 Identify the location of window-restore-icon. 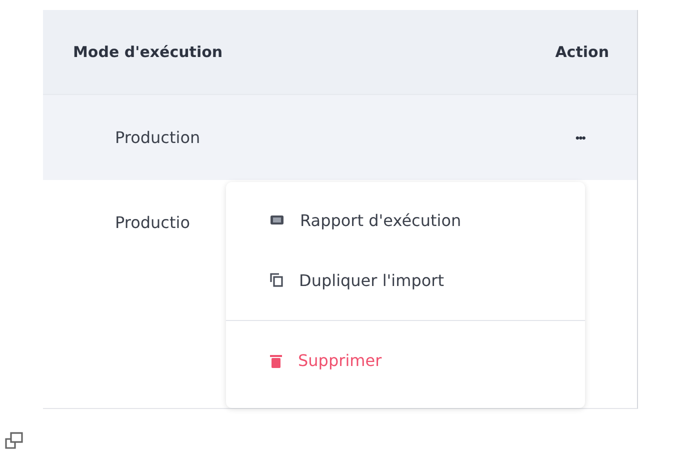
(14, 441).